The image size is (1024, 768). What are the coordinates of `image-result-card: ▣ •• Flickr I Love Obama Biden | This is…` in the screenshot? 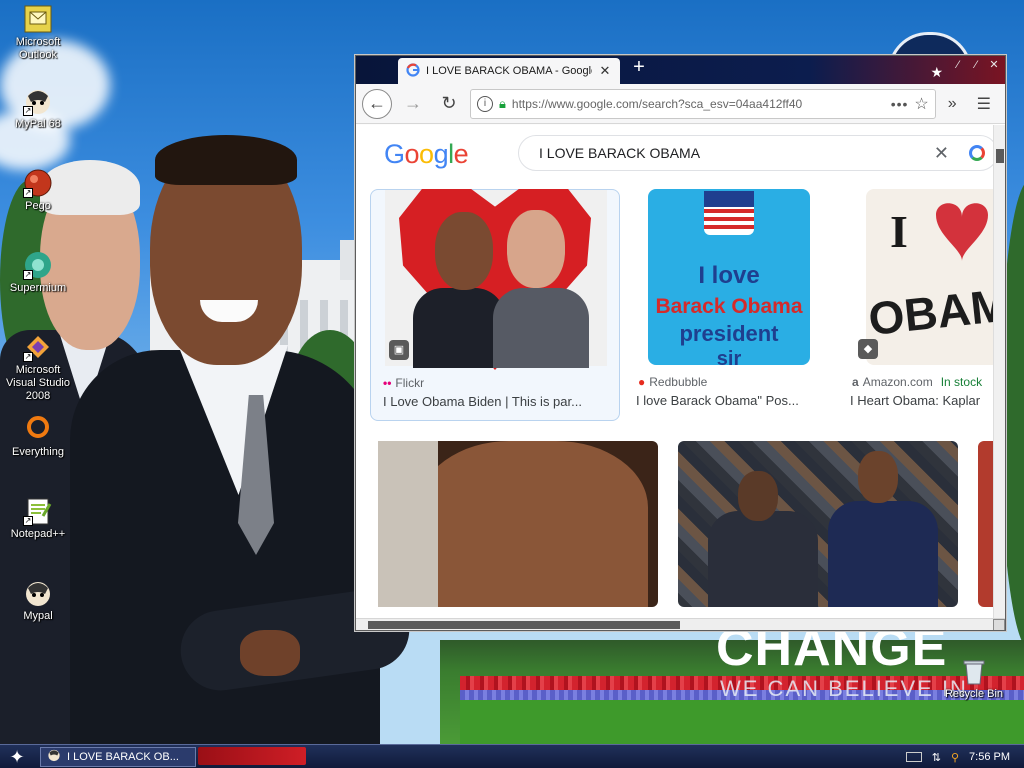 It's located at (495, 305).